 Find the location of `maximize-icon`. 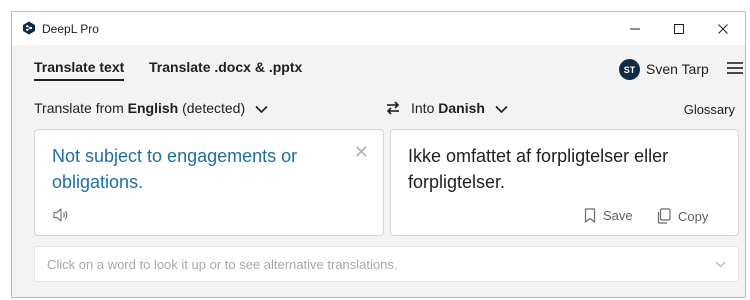

maximize-icon is located at coordinates (679, 28).